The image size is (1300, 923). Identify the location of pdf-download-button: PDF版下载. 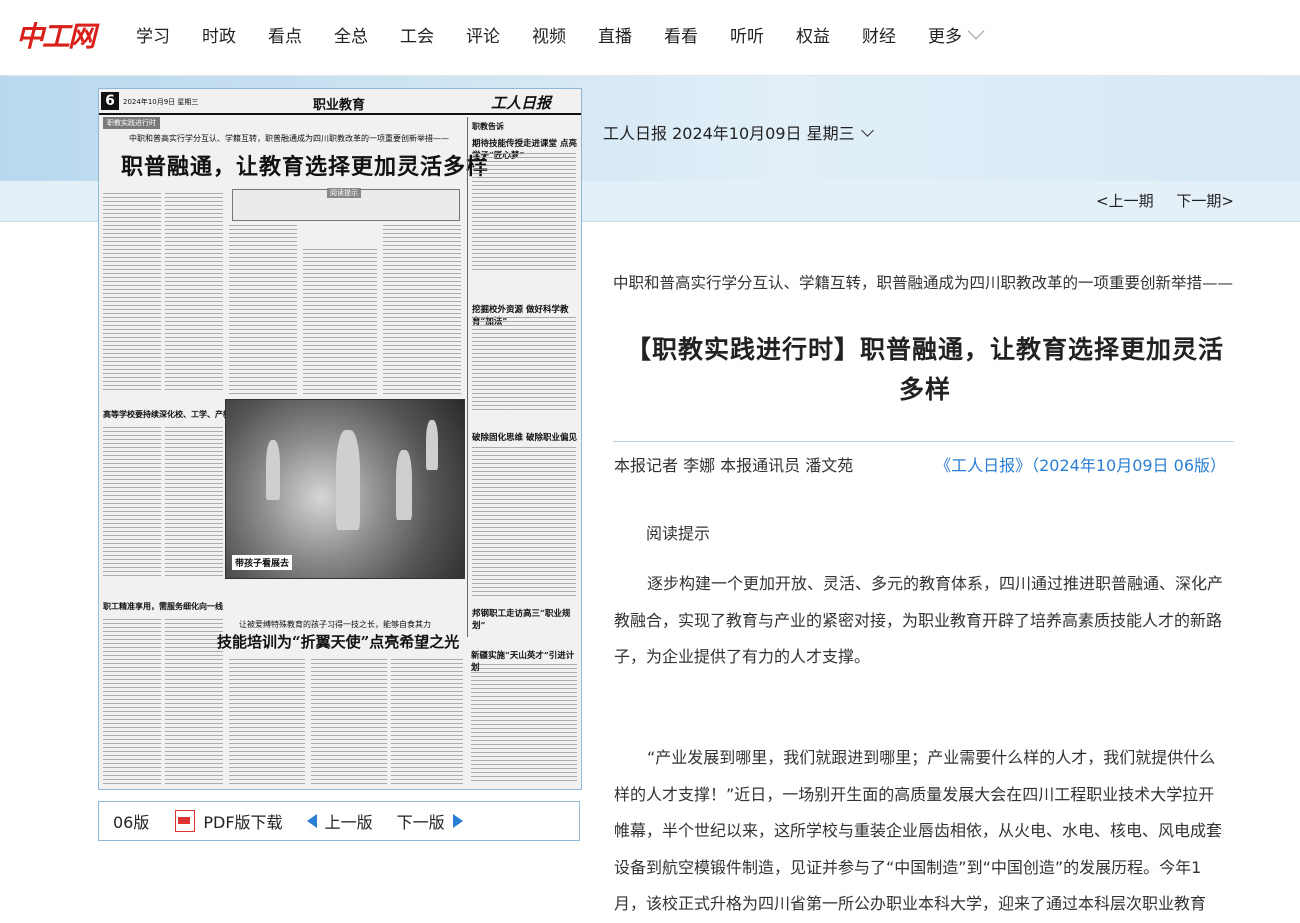
(229, 821).